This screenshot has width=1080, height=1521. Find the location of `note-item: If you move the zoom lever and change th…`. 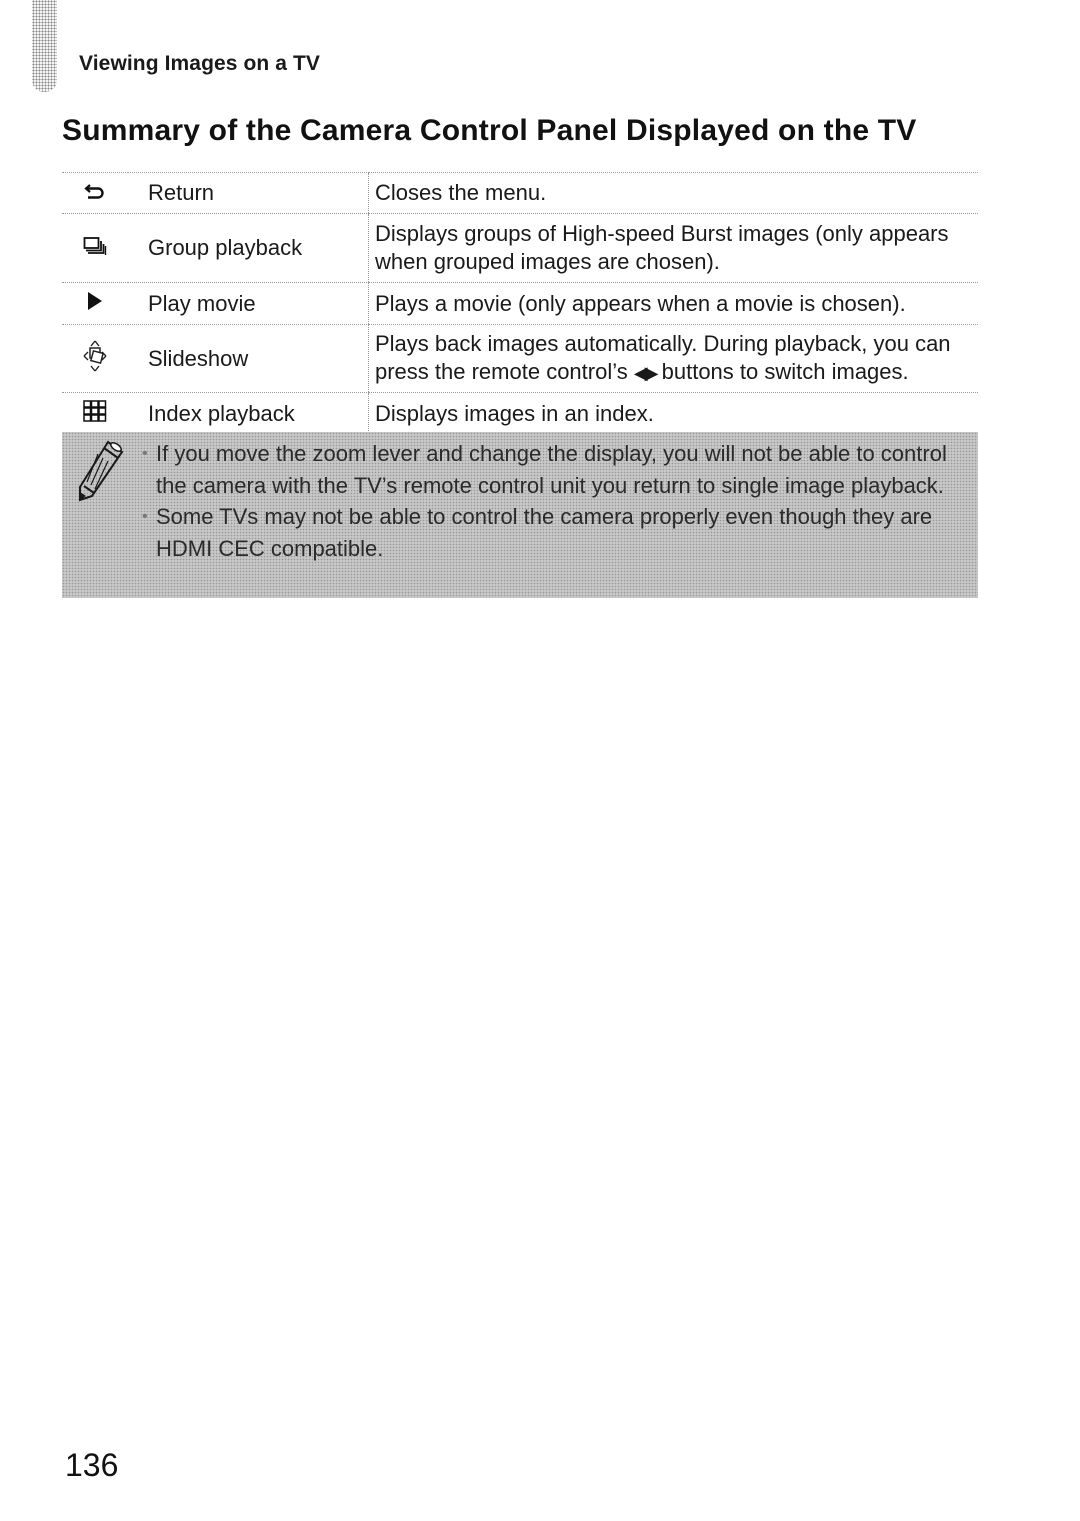

note-item: If you move the zoom lever and change th… is located at coordinates (557, 469).